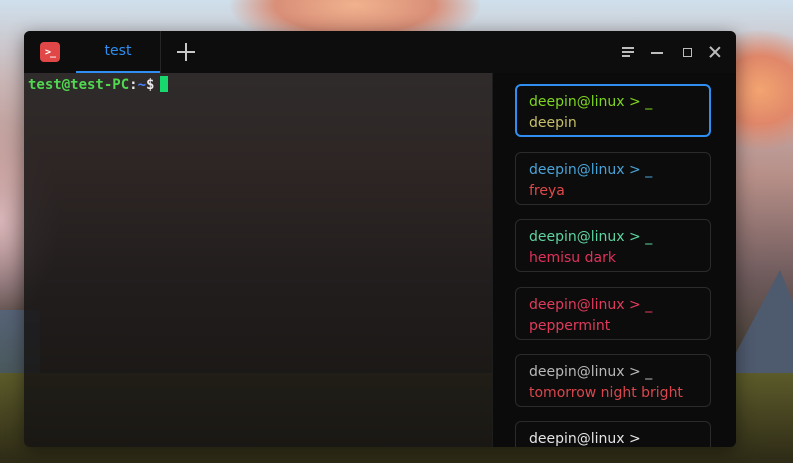 The height and width of the screenshot is (463, 793). What do you see at coordinates (585, 439) in the screenshot?
I see `theme-preview-prompt: deepin@linux >` at bounding box center [585, 439].